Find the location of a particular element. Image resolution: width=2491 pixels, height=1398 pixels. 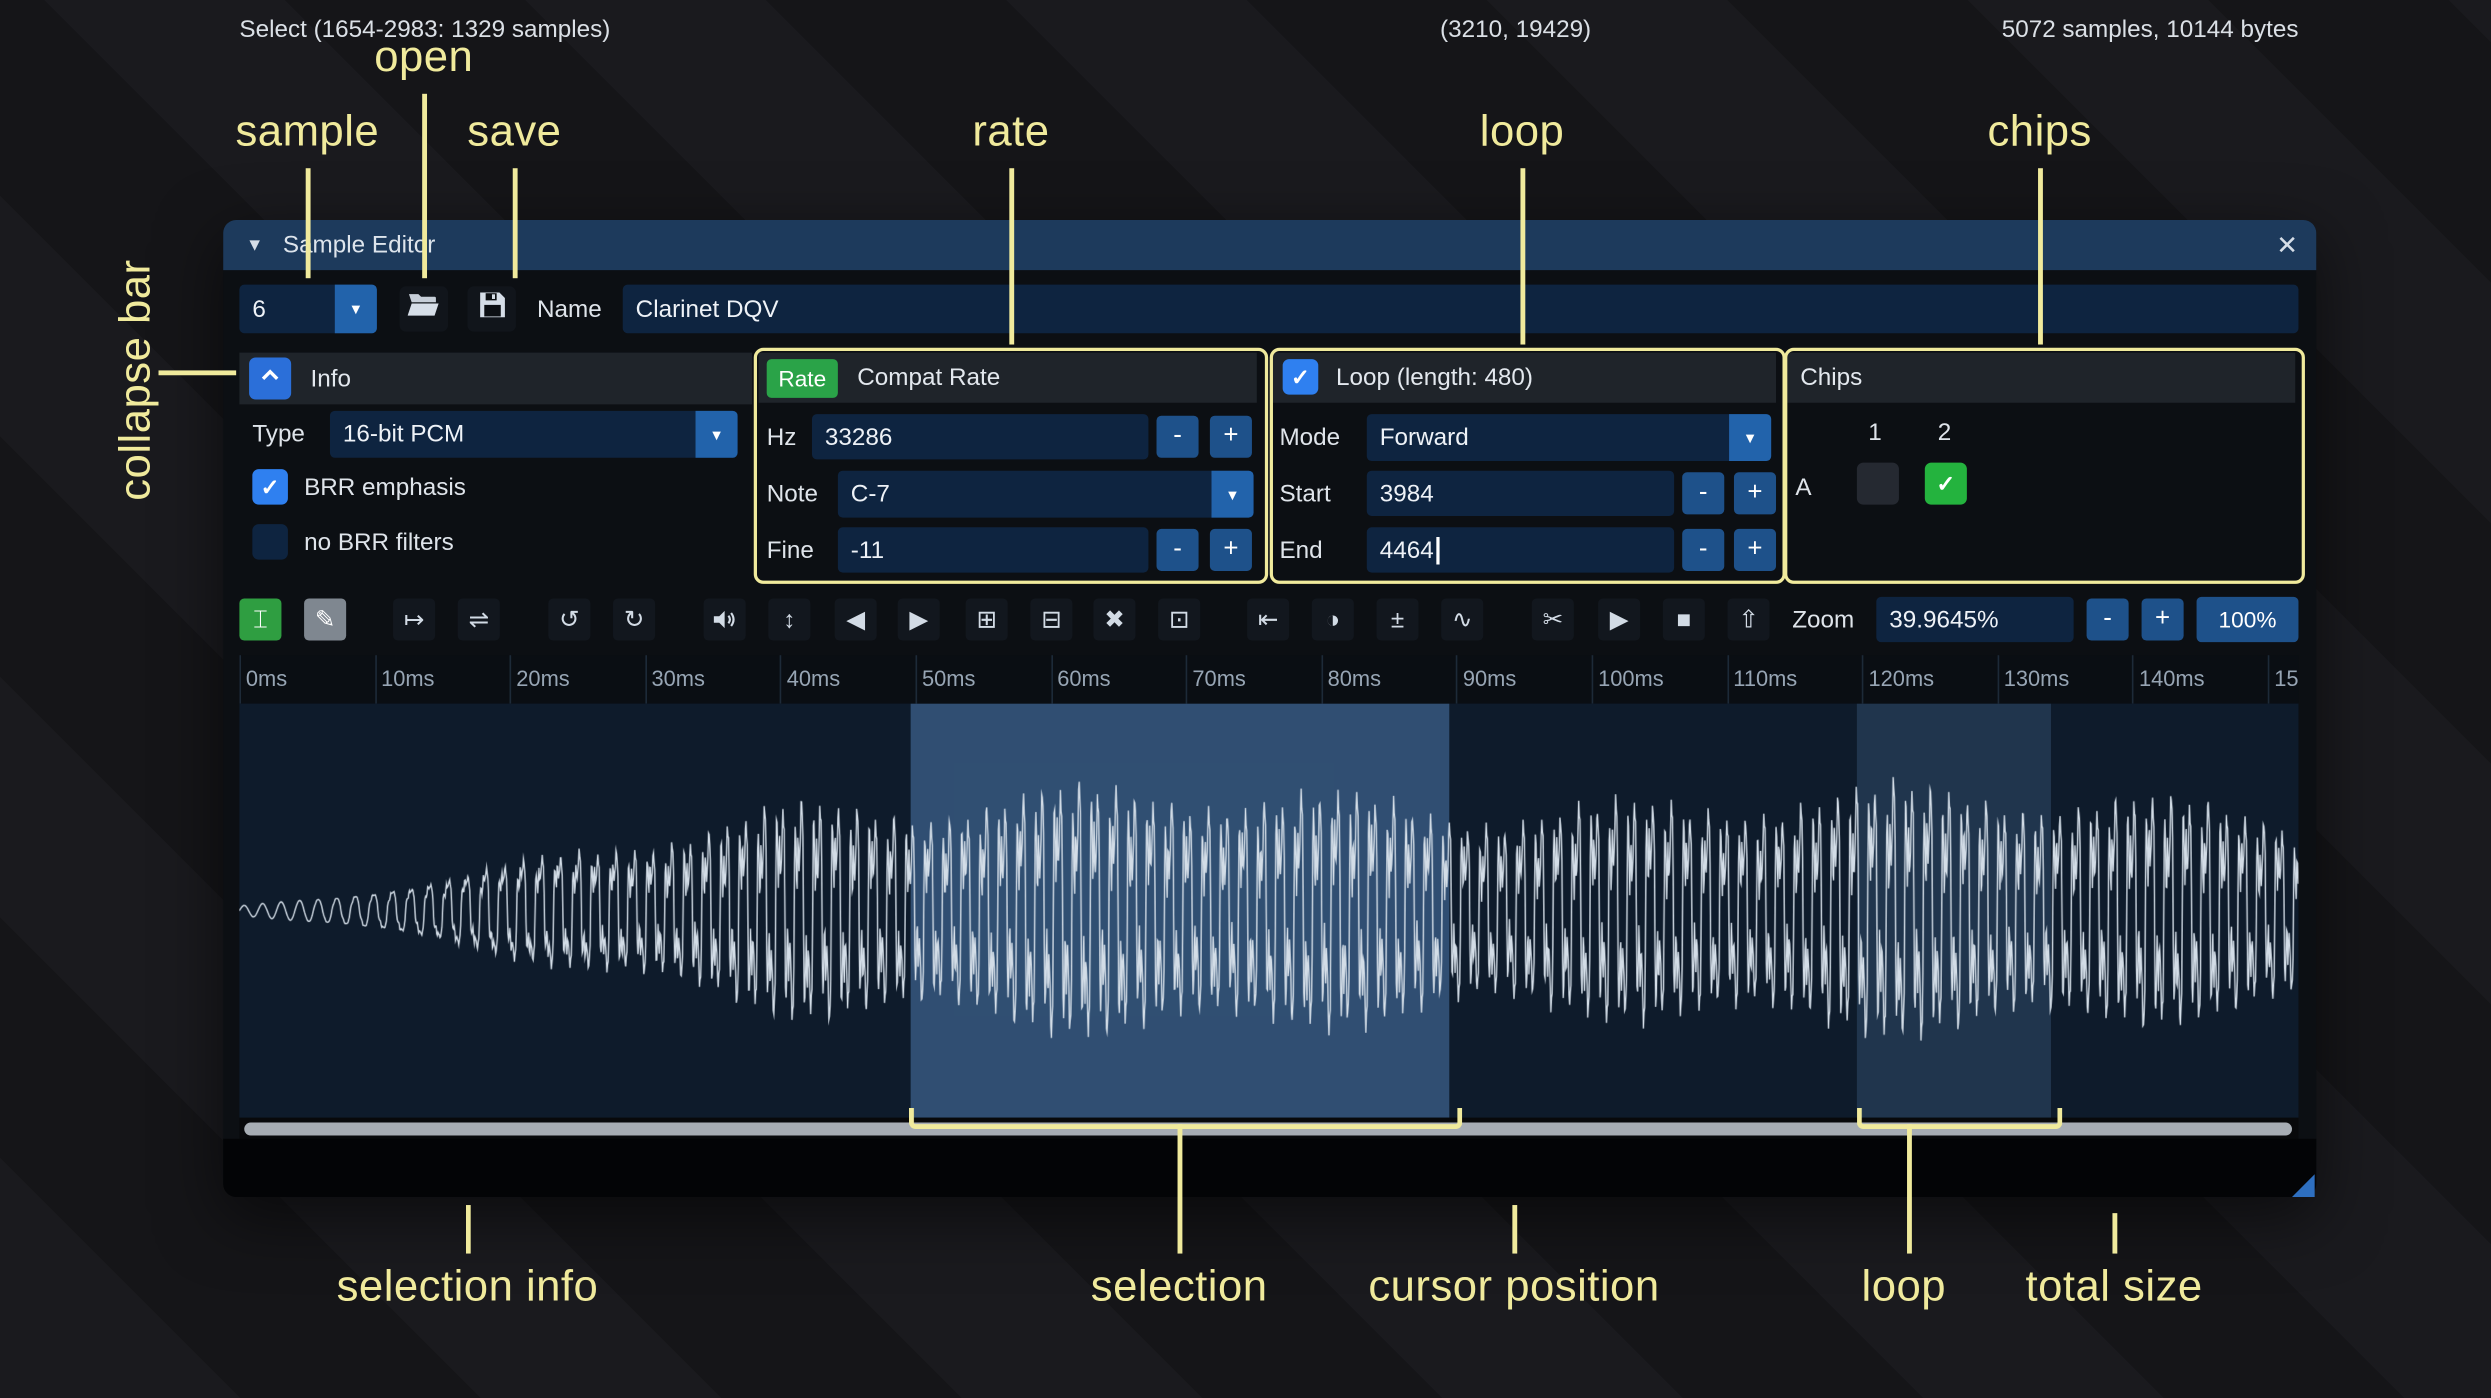

signed-unsigned-button: ± is located at coordinates (1397, 619).